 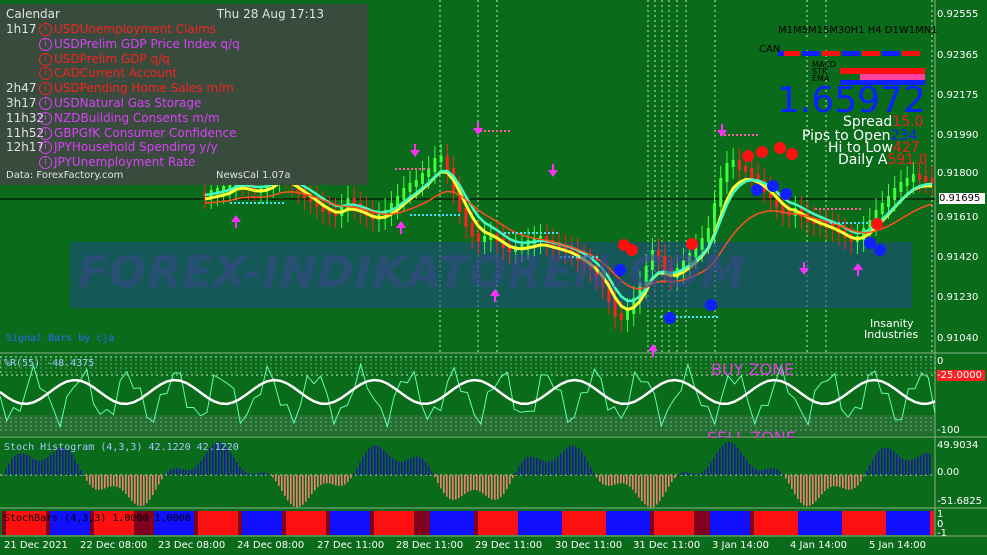 I want to click on event-name: JPYHousehold Spending y/y, so click(x=136, y=147).